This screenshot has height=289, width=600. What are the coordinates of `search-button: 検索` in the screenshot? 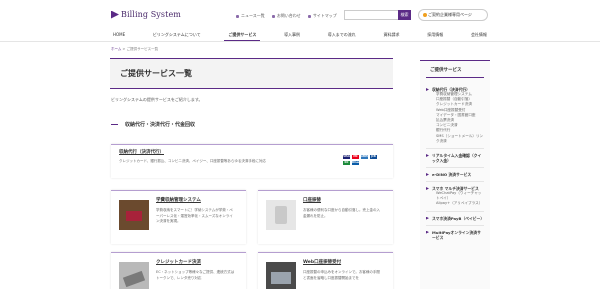 It's located at (404, 15).